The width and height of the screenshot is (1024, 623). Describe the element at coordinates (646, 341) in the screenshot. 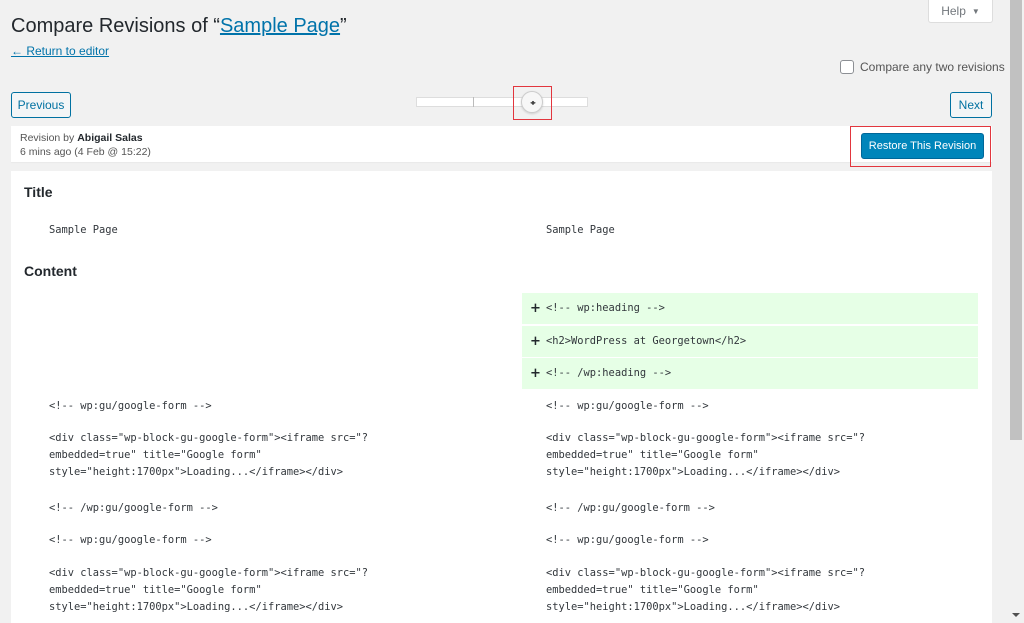

I see `diff-added-line: <h2>WordPress at Georgetown</h2>` at that location.